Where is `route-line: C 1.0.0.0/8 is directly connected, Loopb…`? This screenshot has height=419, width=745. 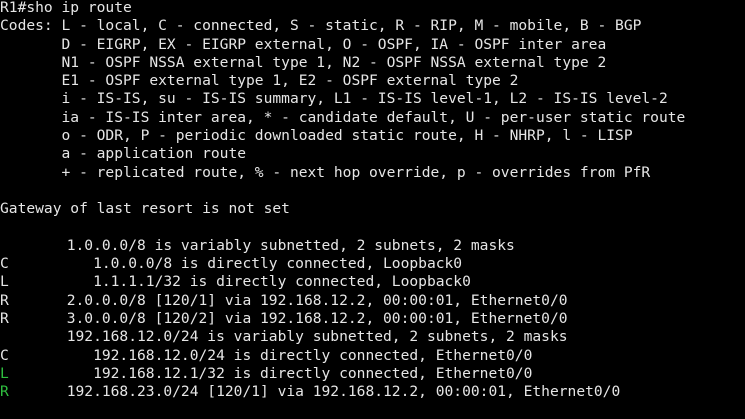 route-line: C 1.0.0.0/8 is directly connected, Loopb… is located at coordinates (372, 264).